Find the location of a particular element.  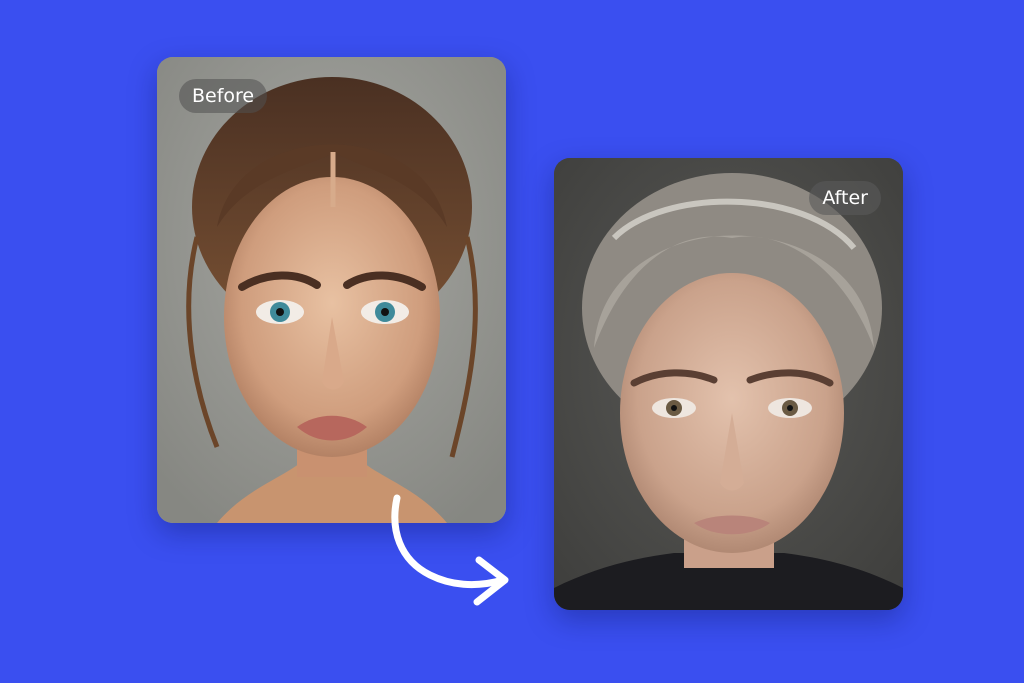

before-label: Before is located at coordinates (223, 96).